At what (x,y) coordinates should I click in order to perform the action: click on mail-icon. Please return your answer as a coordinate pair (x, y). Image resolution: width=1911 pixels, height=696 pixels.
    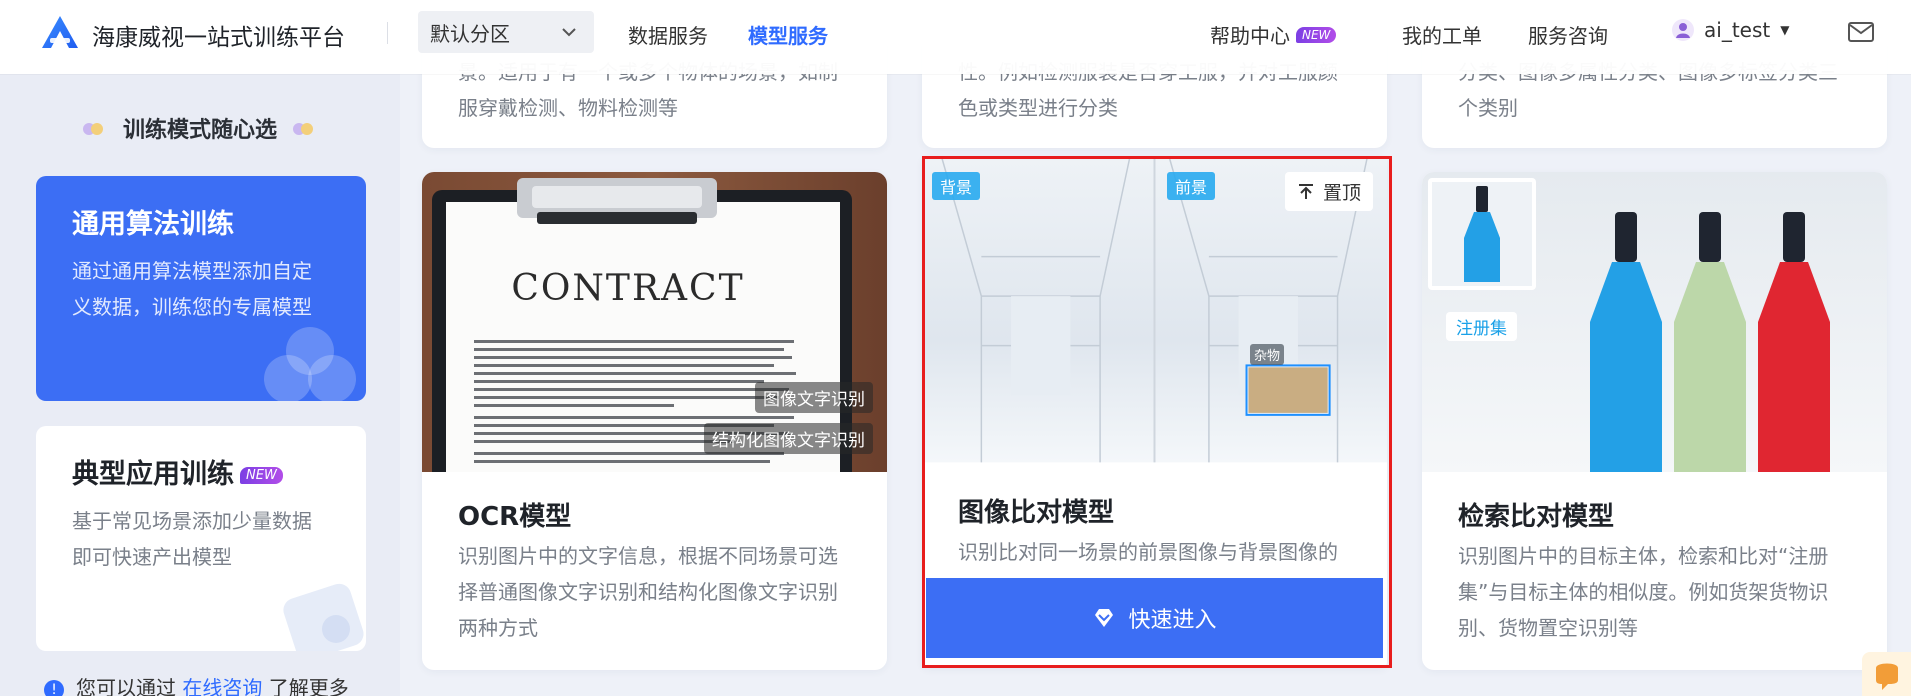
    Looking at the image, I should click on (1861, 32).